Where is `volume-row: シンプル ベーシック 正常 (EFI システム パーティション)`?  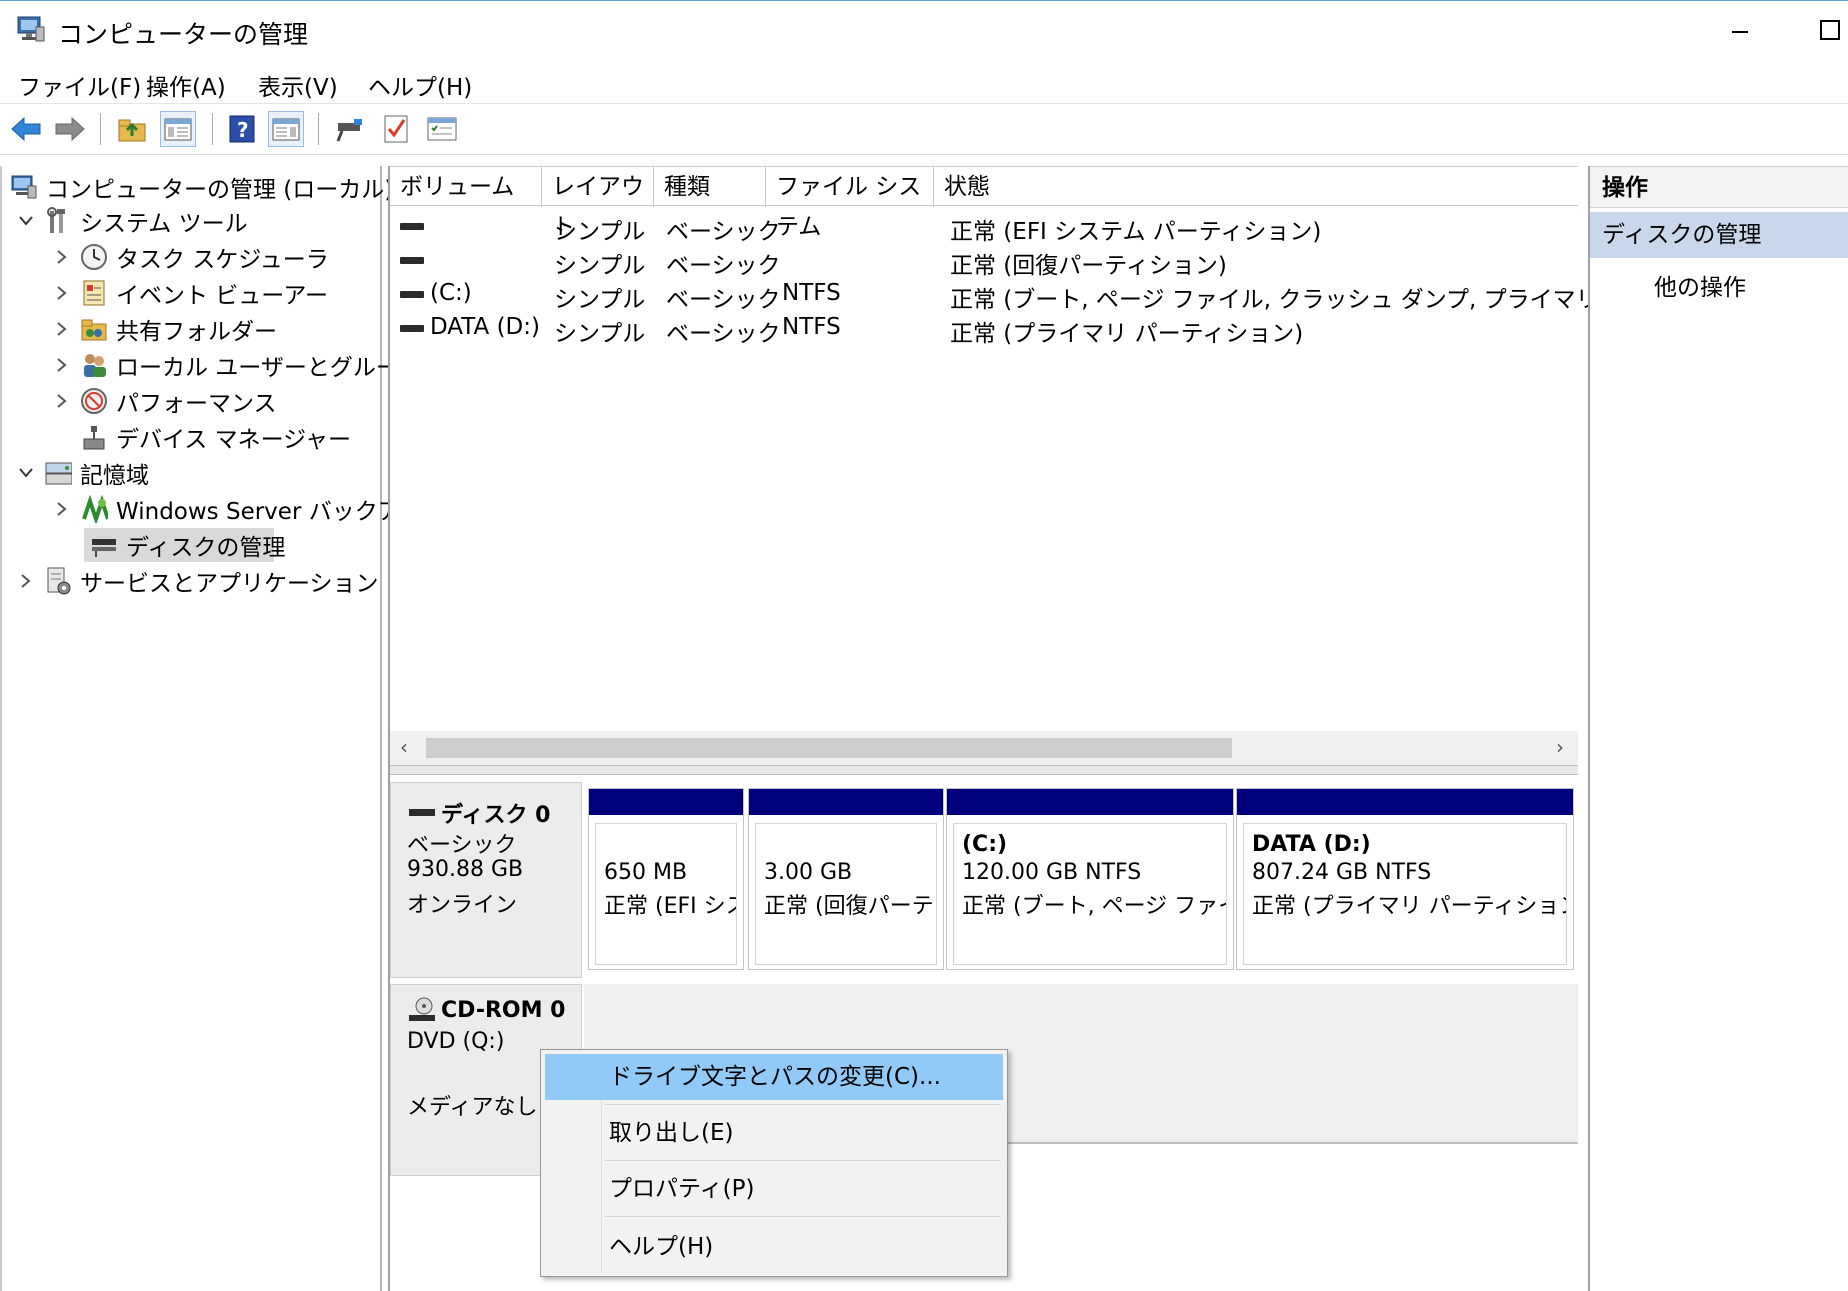 volume-row: シンプル ベーシック 正常 (EFI システム パーティション) is located at coordinates (984, 226).